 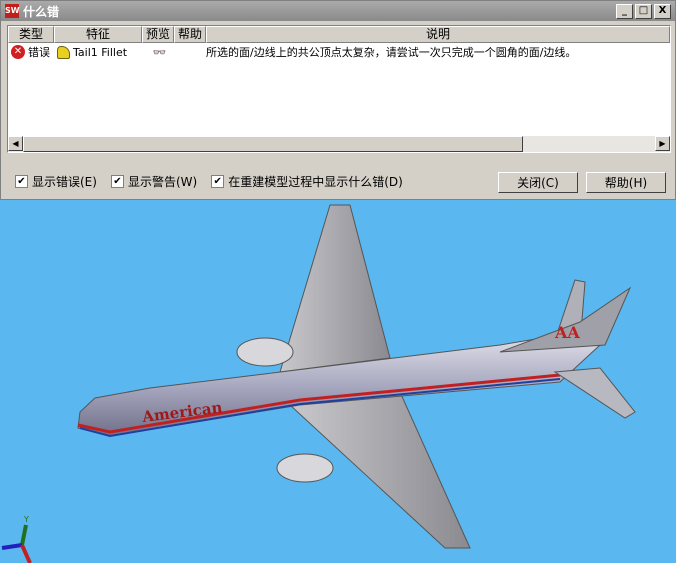 What do you see at coordinates (643, 11) in the screenshot?
I see `maximize-button: □` at bounding box center [643, 11].